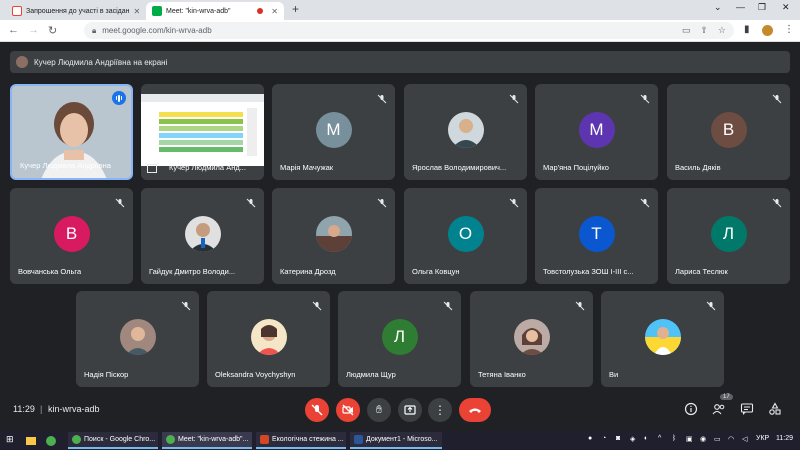 This screenshot has width=800, height=450. Describe the element at coordinates (704, 30) in the screenshot. I see `share-icon: ⇪` at that location.